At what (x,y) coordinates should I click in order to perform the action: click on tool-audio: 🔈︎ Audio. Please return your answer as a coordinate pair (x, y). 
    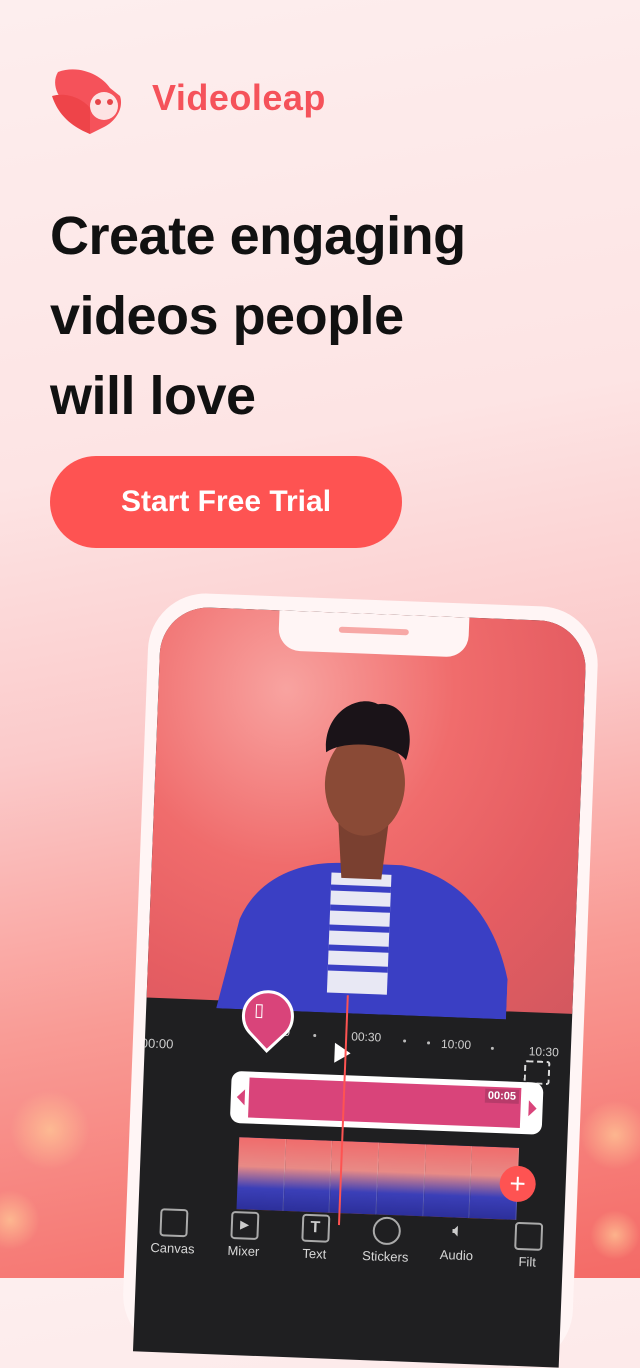
    Looking at the image, I should click on (456, 1243).